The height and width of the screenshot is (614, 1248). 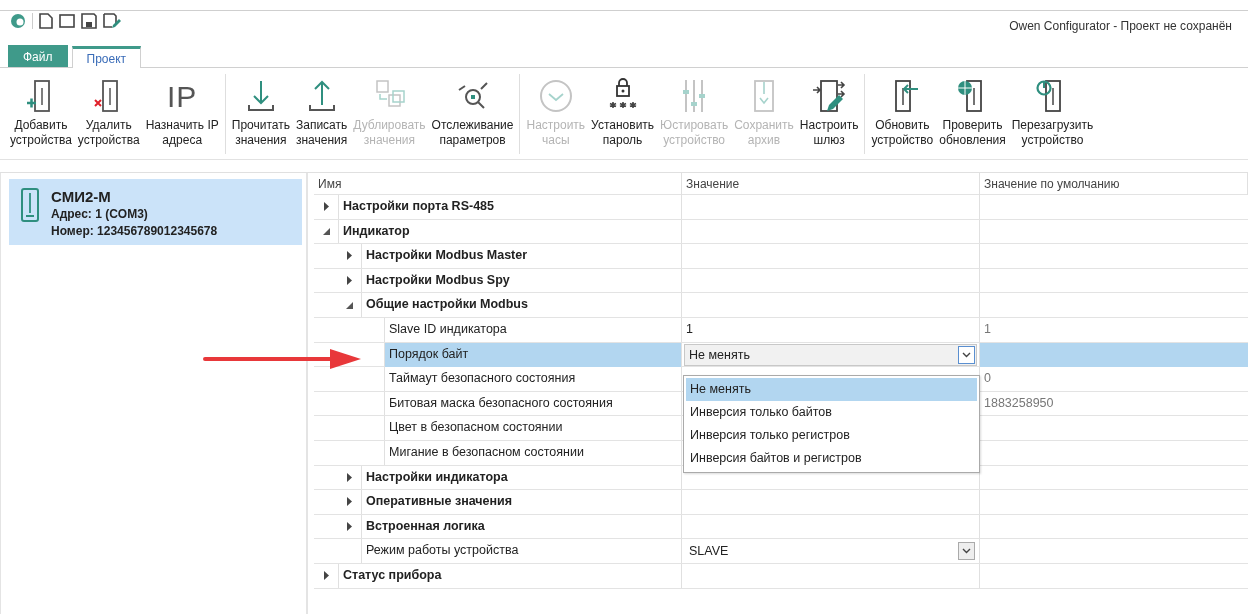 I want to click on property-value: 1, so click(x=689, y=328).